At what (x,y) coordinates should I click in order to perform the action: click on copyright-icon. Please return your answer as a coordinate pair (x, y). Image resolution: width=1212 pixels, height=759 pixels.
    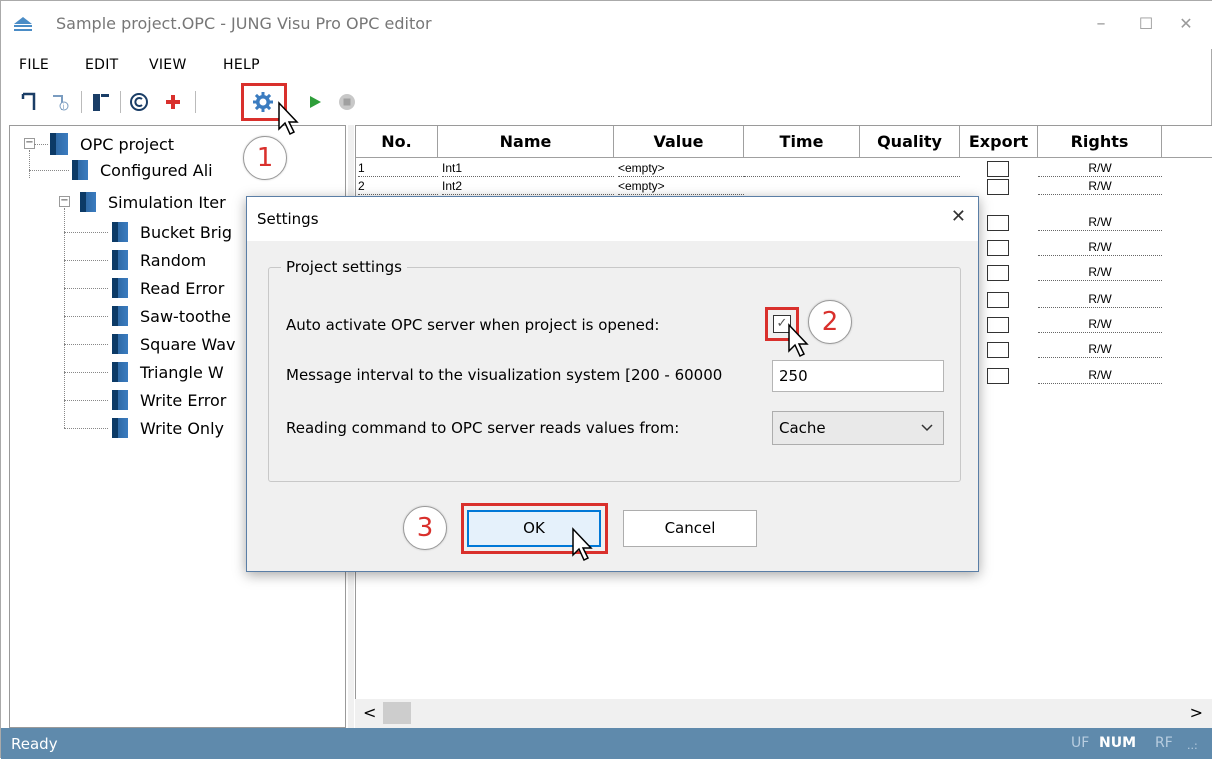
    Looking at the image, I should click on (139, 102).